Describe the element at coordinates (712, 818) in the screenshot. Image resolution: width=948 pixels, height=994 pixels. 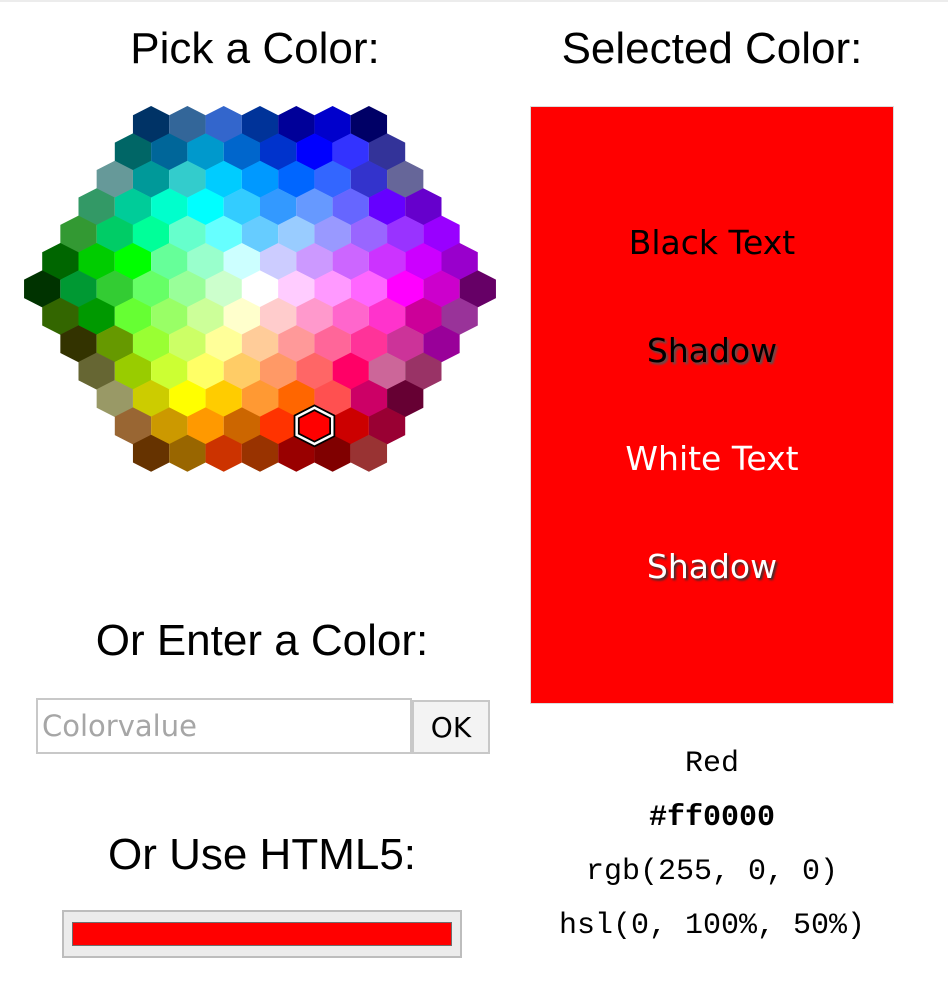
I see `color-hex-value: #ff0000` at that location.